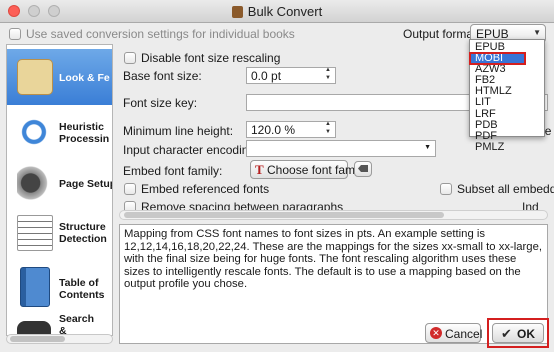  Describe the element at coordinates (15, 34) in the screenshot. I see `use-saved-settings-checkbox` at that location.